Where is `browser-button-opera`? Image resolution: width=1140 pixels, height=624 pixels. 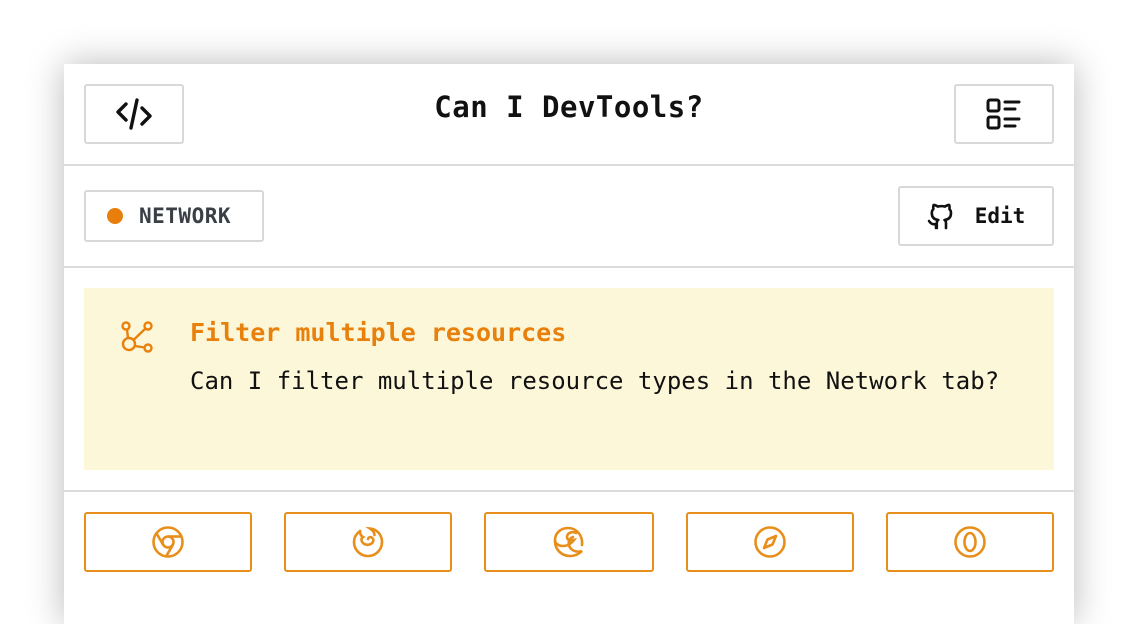 browser-button-opera is located at coordinates (970, 542).